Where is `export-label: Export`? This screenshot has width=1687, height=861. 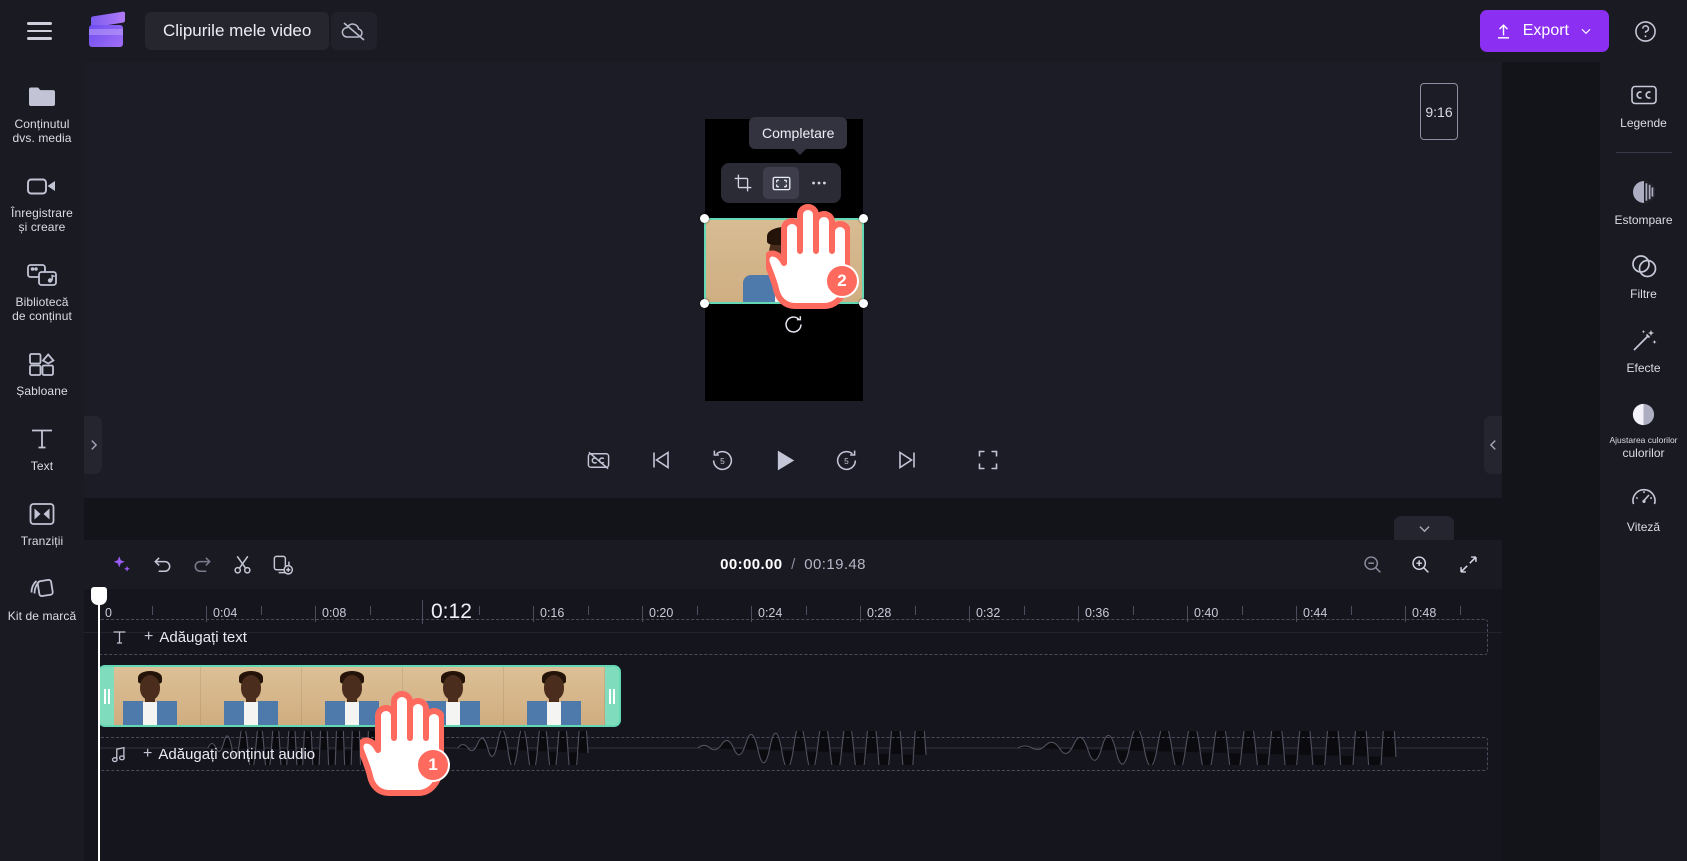
export-label: Export is located at coordinates (1545, 30).